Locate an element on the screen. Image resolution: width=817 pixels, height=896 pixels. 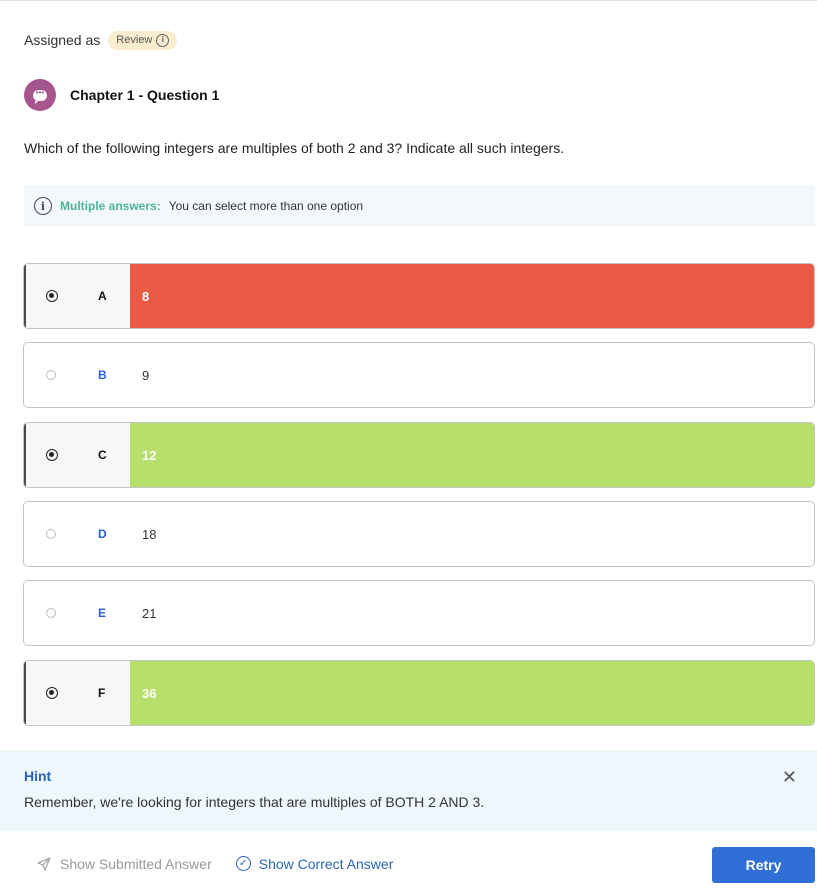
option-letter: B is located at coordinates (102, 375).